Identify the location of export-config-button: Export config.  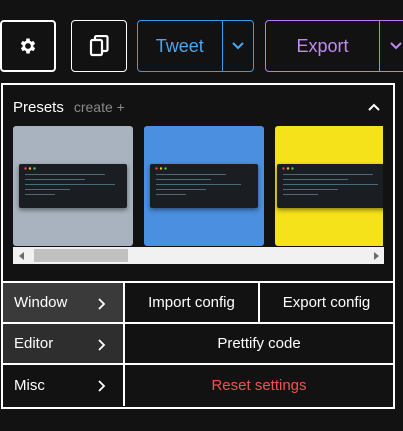
(326, 303).